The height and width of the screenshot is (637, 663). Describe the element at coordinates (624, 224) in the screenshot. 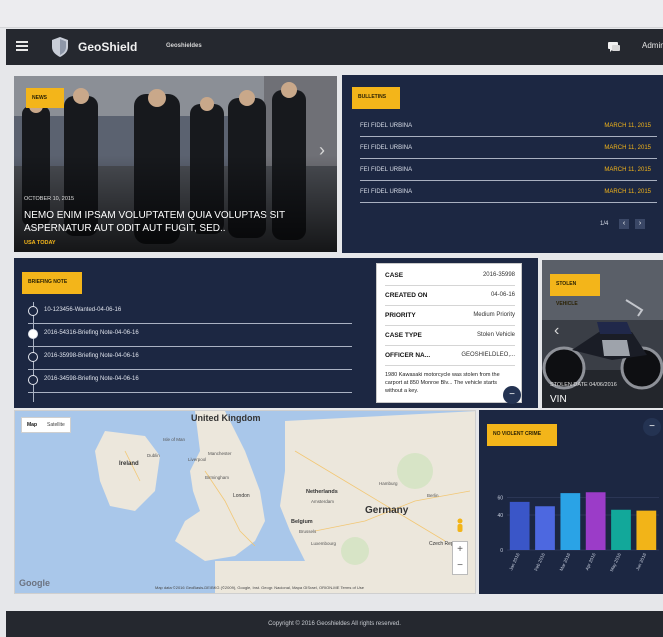

I see `pager-prev-button: ‹` at that location.